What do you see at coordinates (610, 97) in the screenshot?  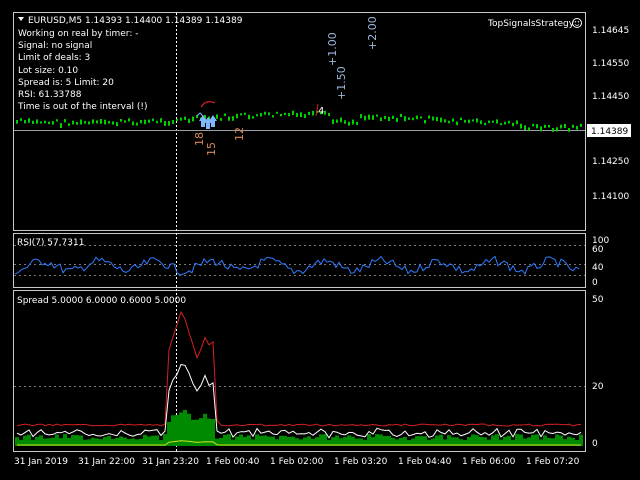 I see `price-tick: 1.14450` at bounding box center [610, 97].